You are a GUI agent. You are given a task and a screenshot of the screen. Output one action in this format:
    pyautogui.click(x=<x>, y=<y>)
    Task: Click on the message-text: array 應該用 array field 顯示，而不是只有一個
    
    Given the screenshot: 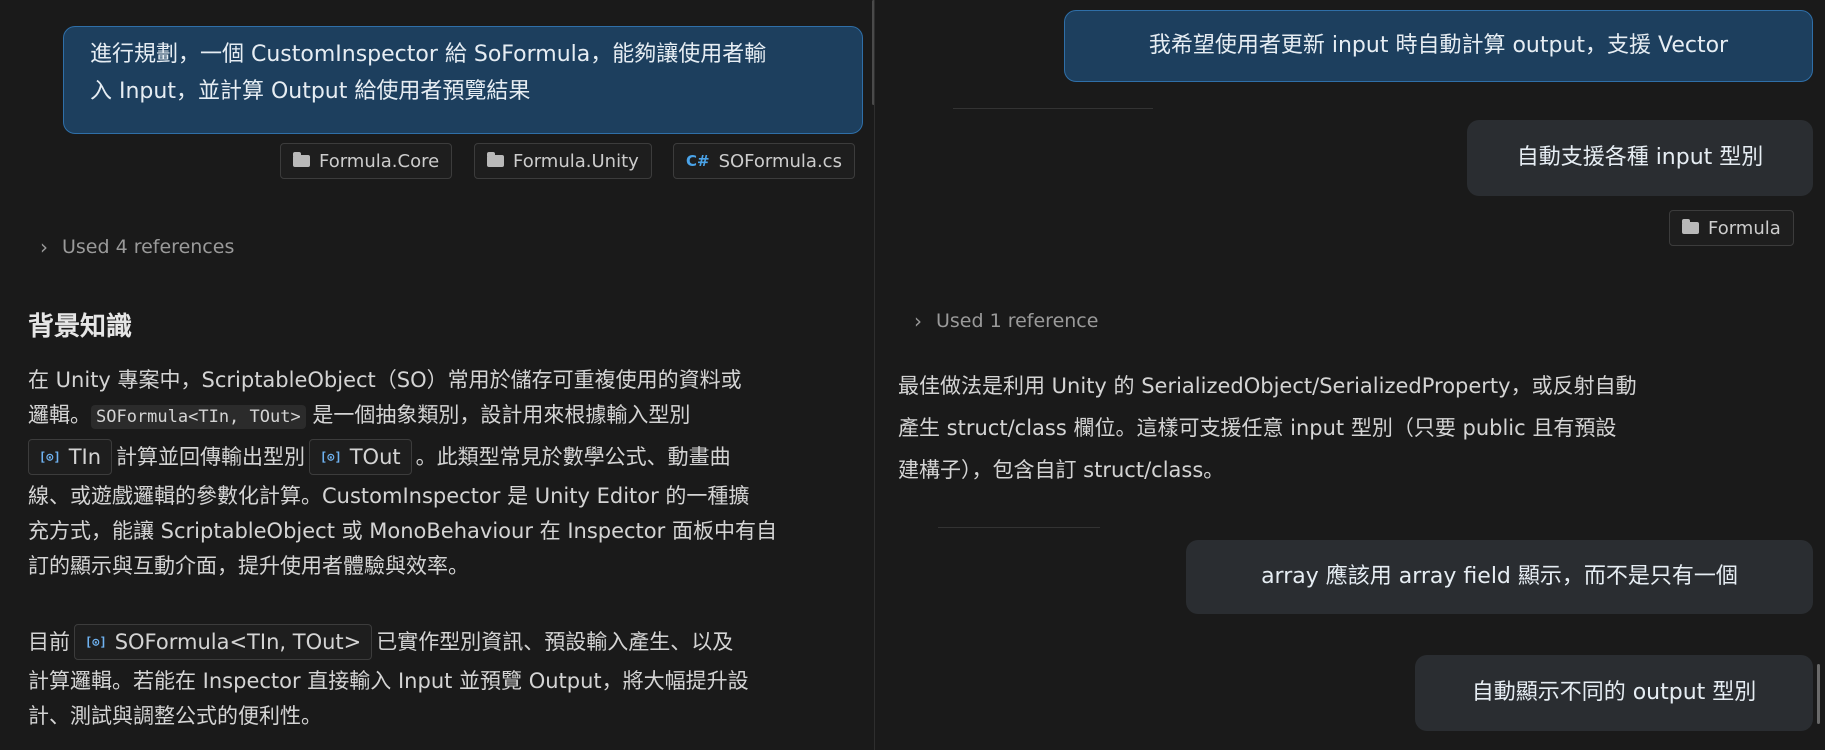 What is the action you would take?
    pyautogui.click(x=1499, y=576)
    